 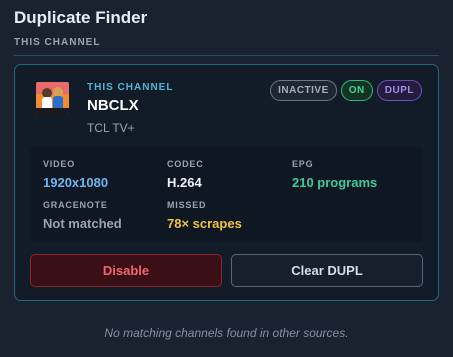 What do you see at coordinates (303, 90) in the screenshot?
I see `inactive-badge: INACTIVE` at bounding box center [303, 90].